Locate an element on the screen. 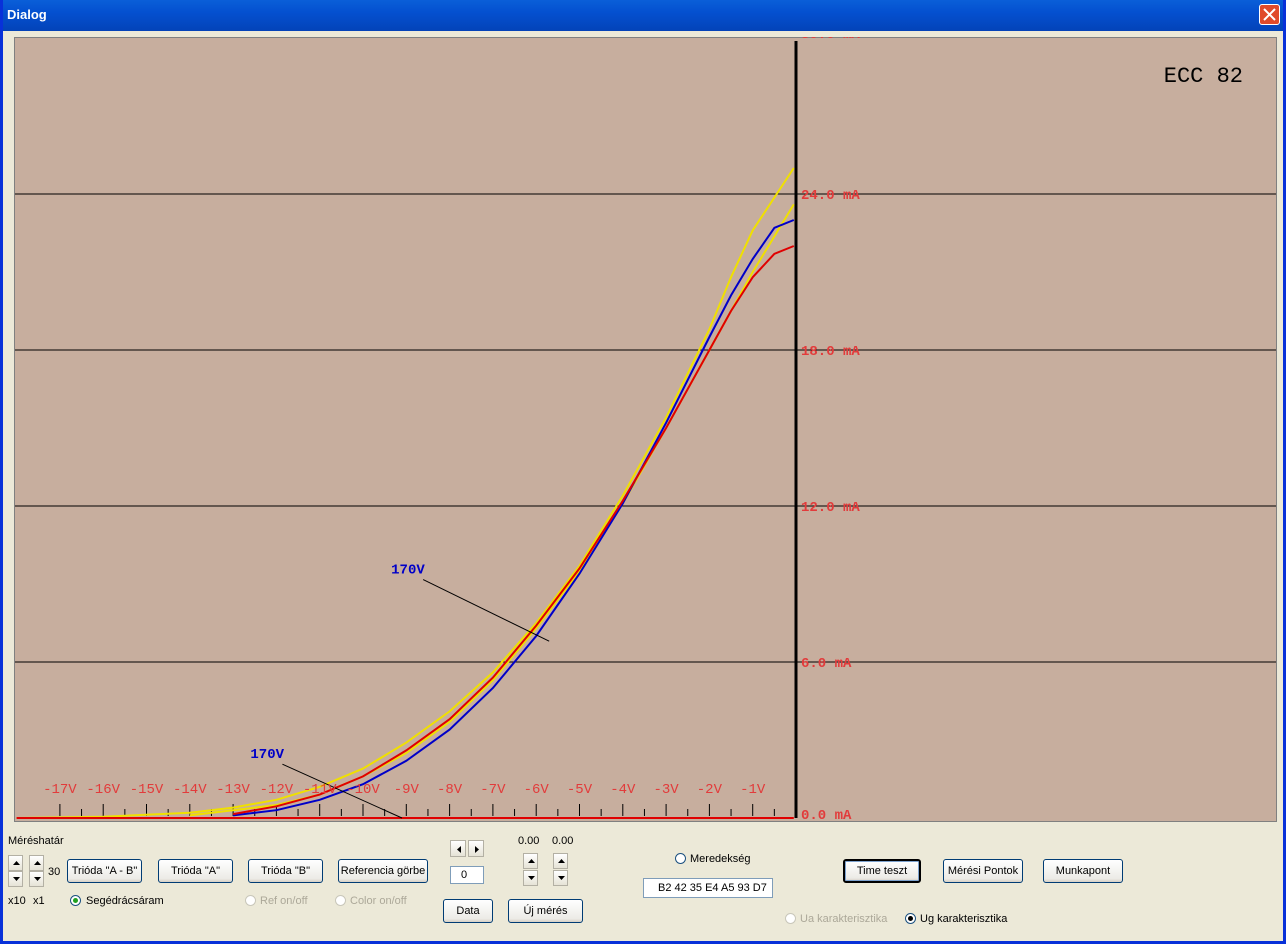  counter-left-button is located at coordinates (458, 848).